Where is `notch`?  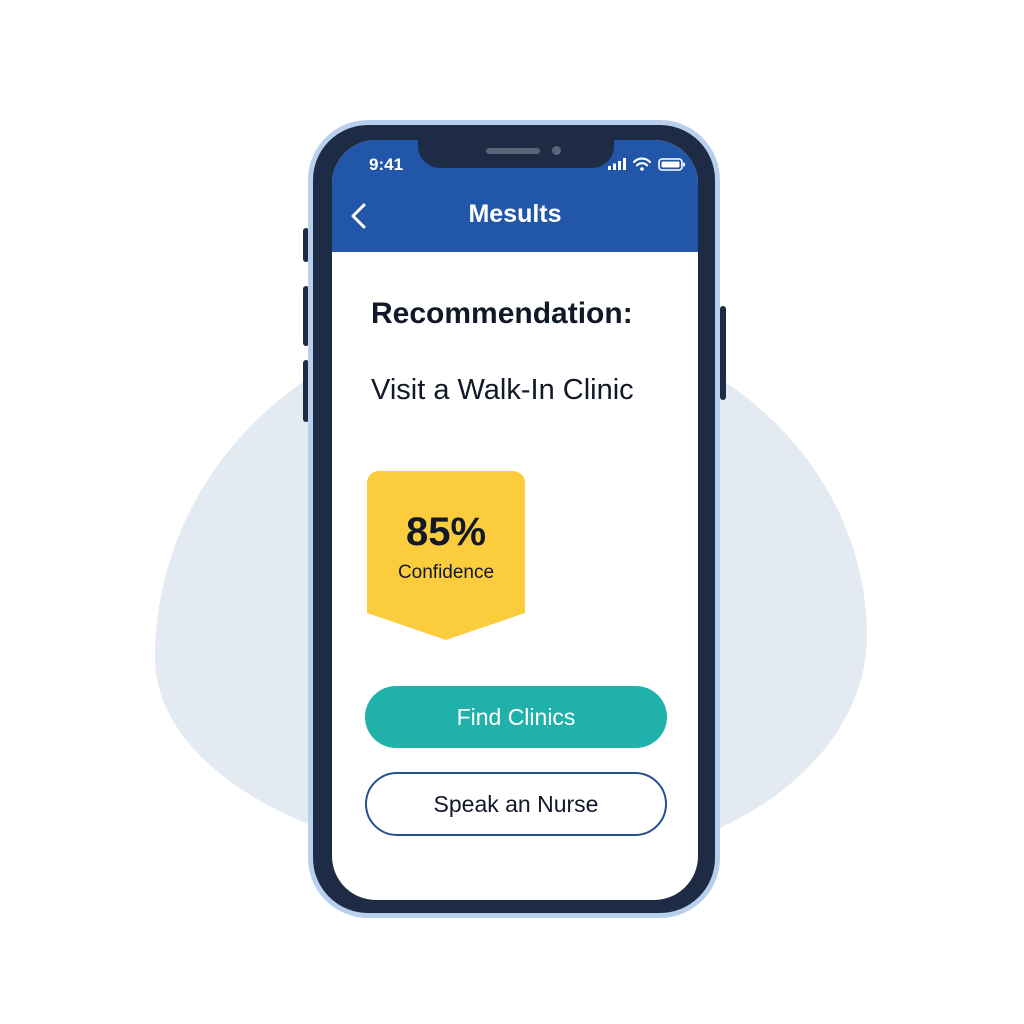
notch is located at coordinates (516, 154).